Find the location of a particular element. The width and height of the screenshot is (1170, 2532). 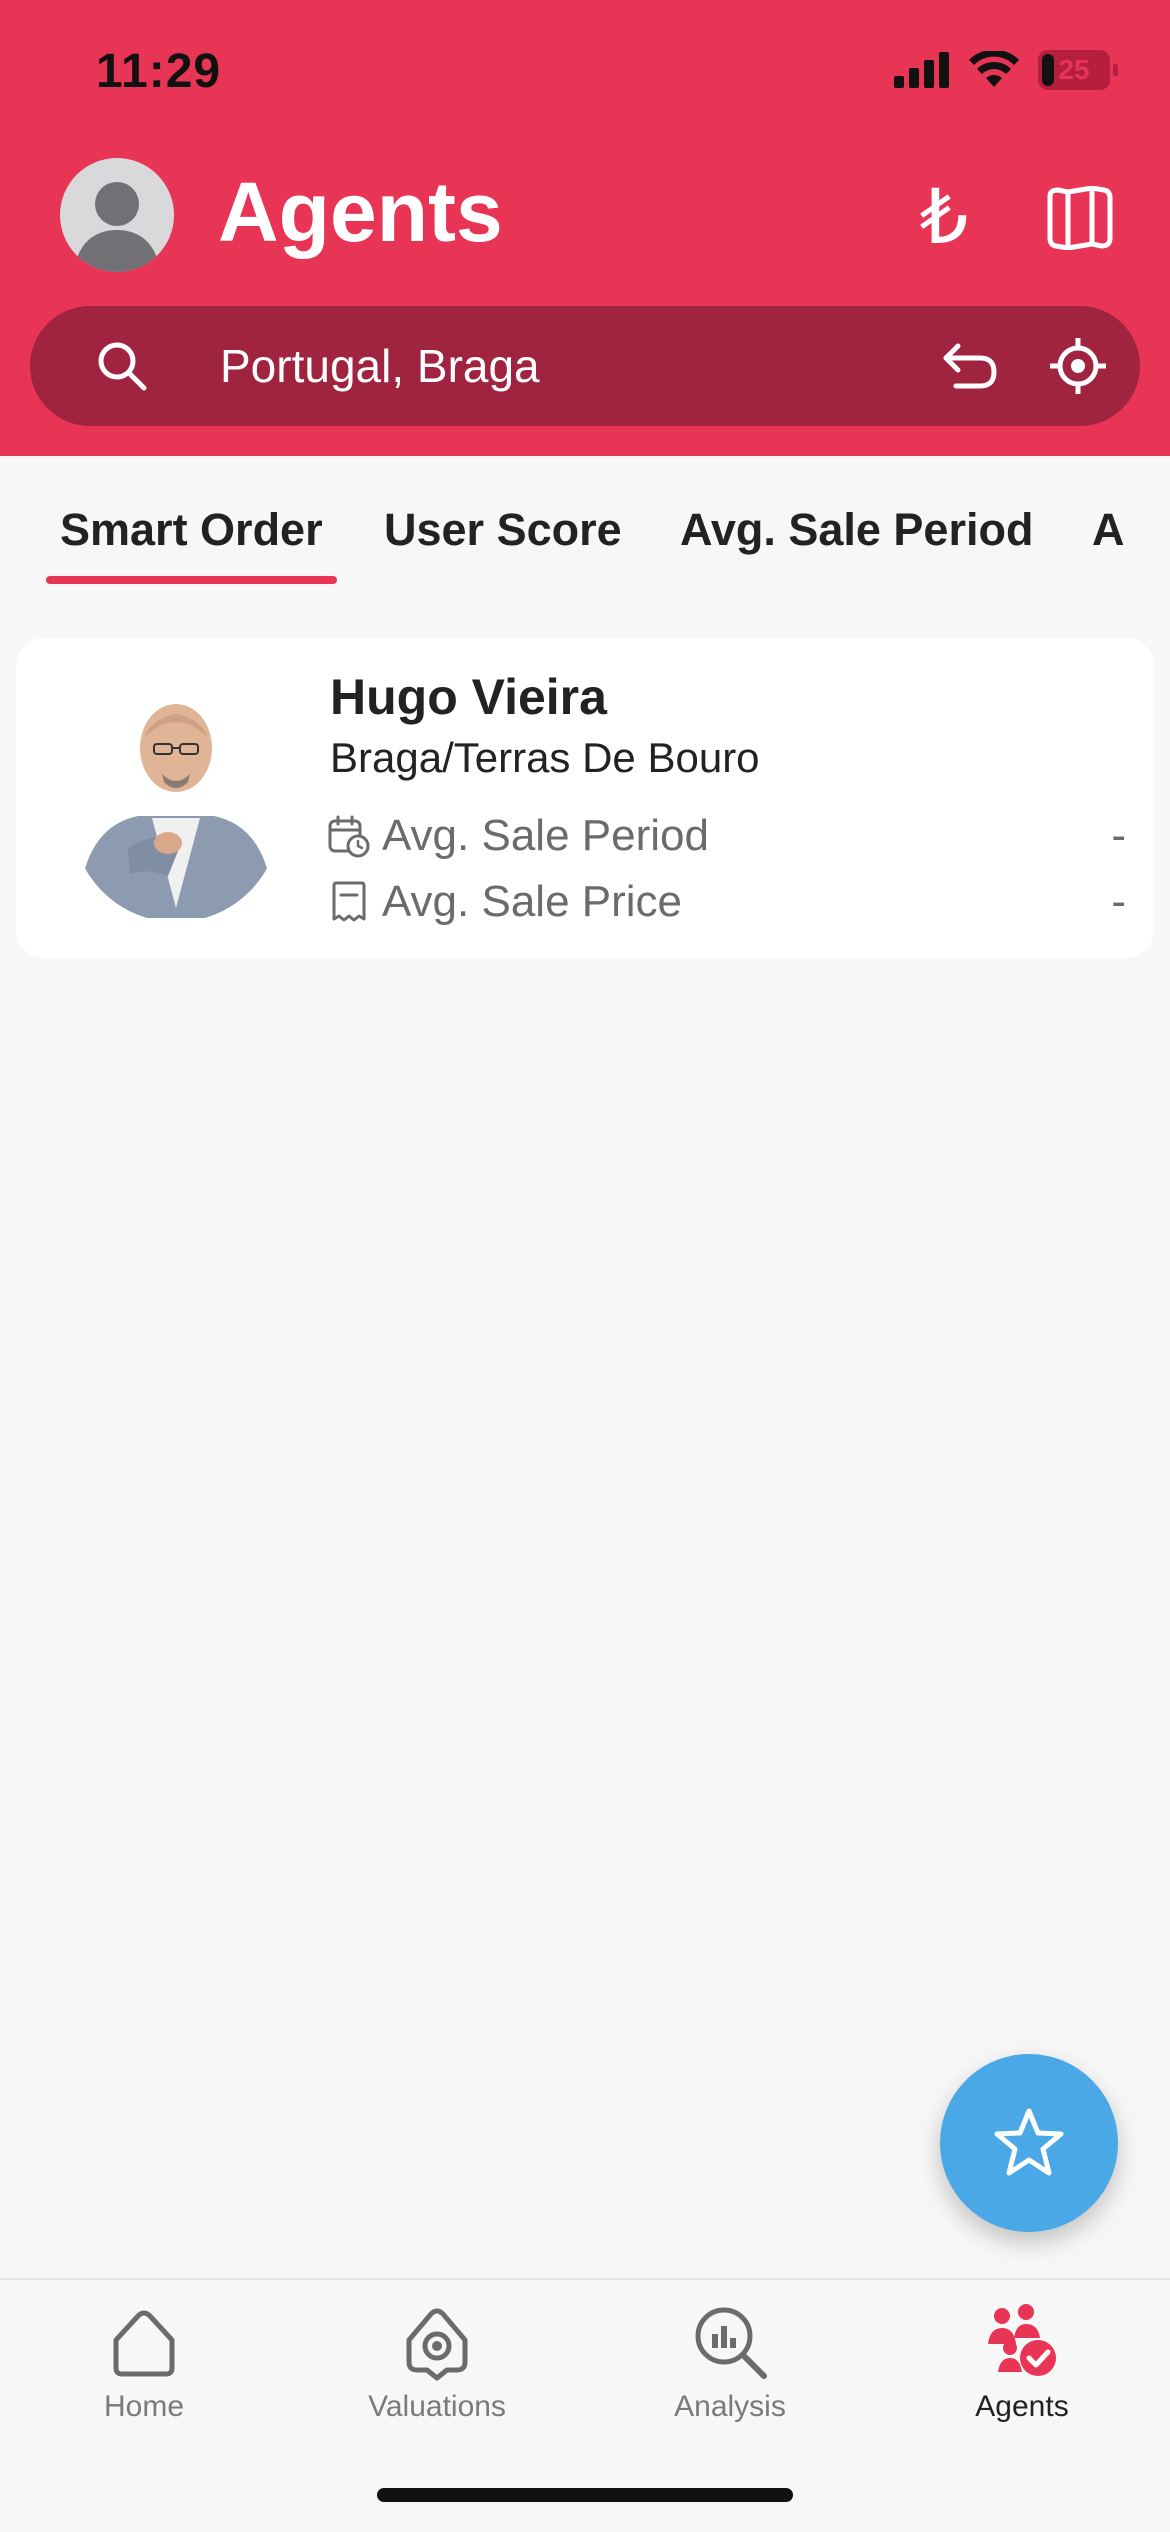

nav-valuations: Valuations is located at coordinates (437, 2375).